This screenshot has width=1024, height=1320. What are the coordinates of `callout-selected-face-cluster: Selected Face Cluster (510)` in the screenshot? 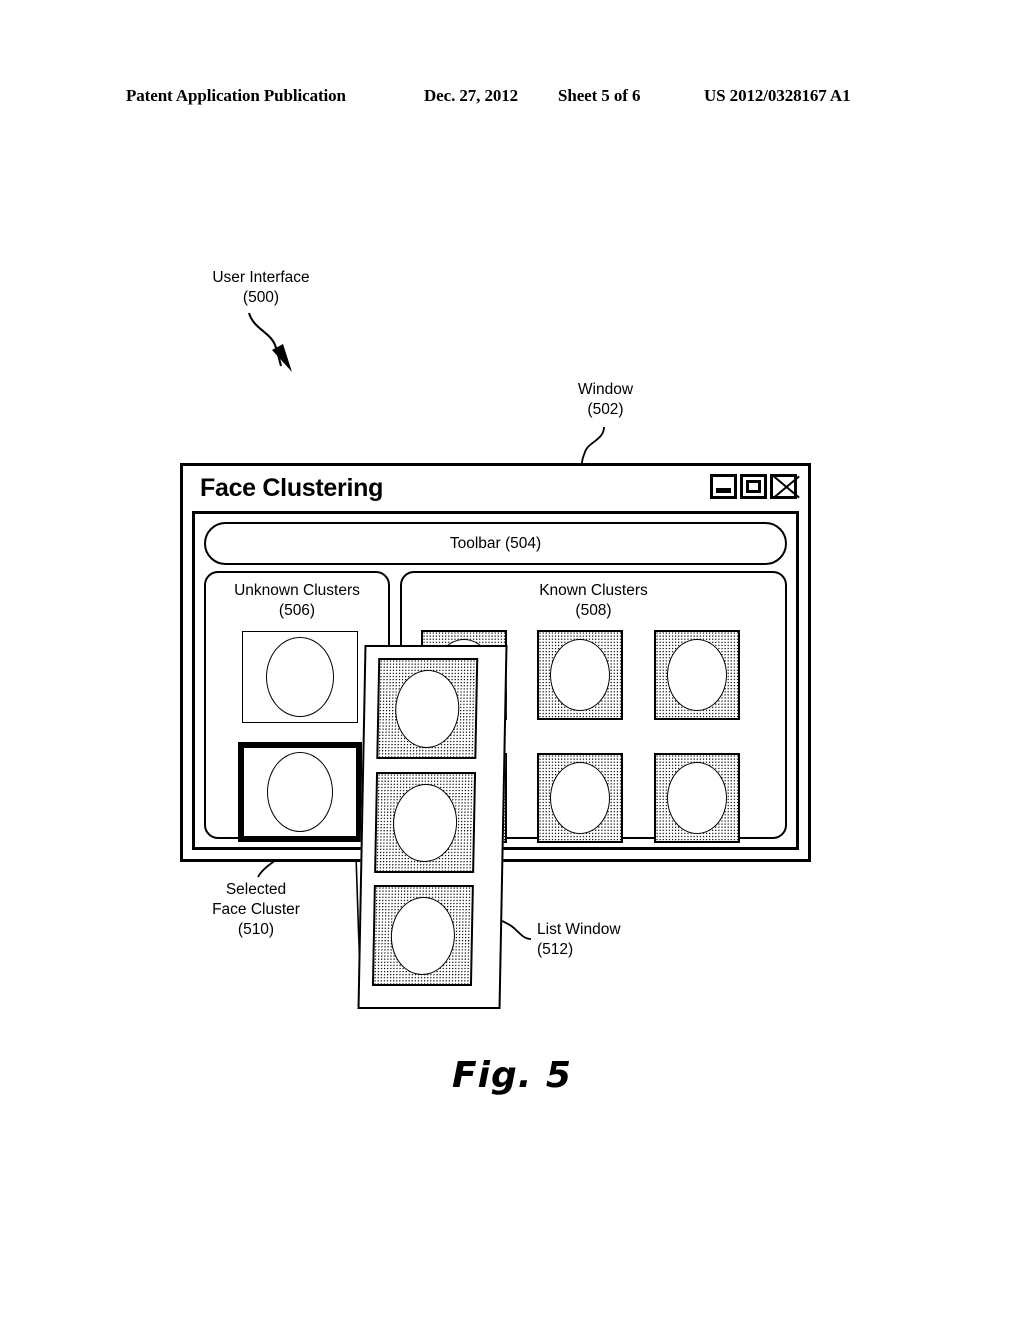 It's located at (256, 909).